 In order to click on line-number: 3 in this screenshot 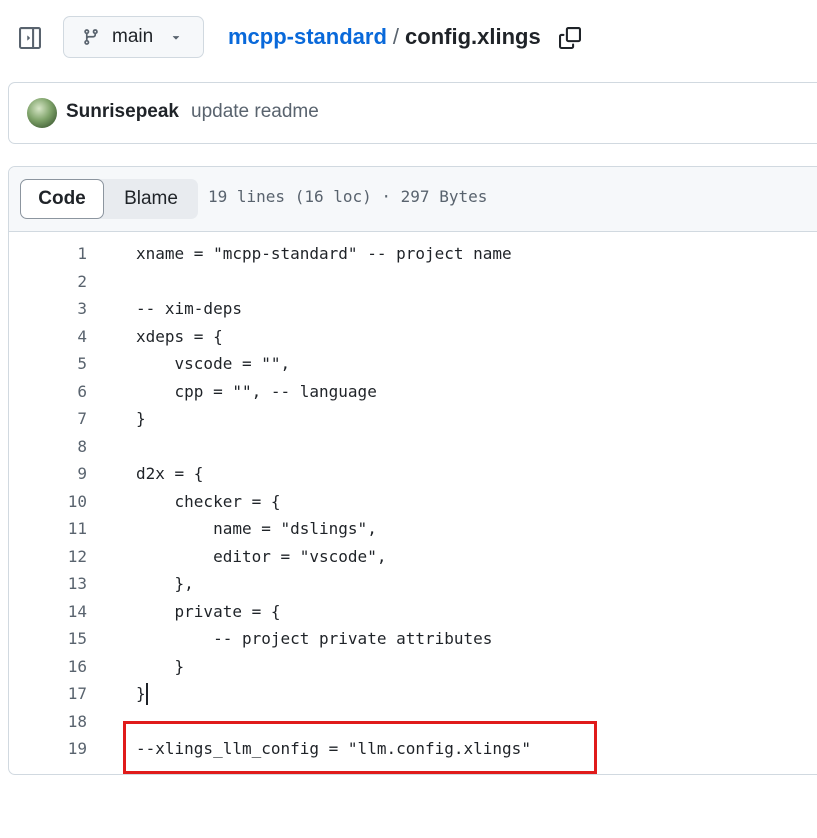, I will do `click(48, 308)`.